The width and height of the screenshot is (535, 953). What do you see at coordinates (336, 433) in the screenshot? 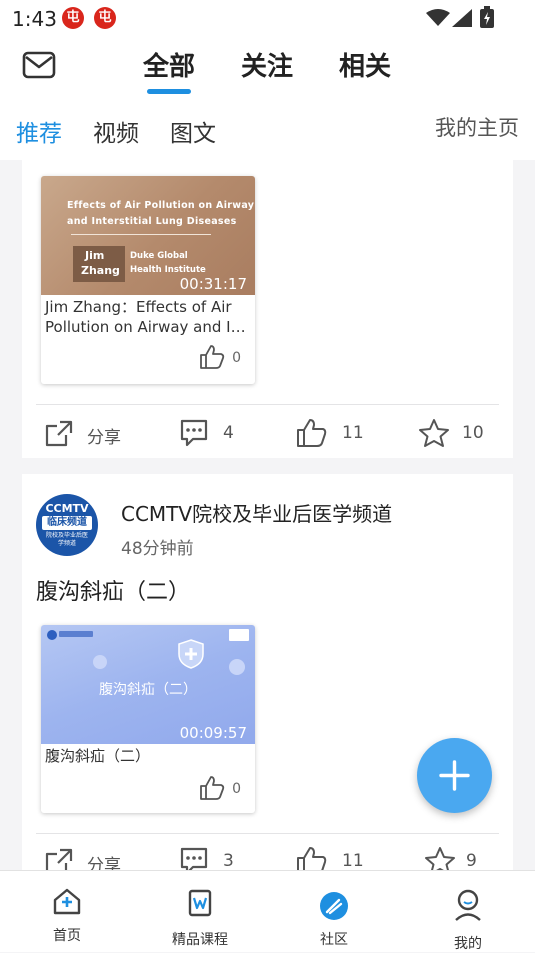
I see `like-button: 11` at bounding box center [336, 433].